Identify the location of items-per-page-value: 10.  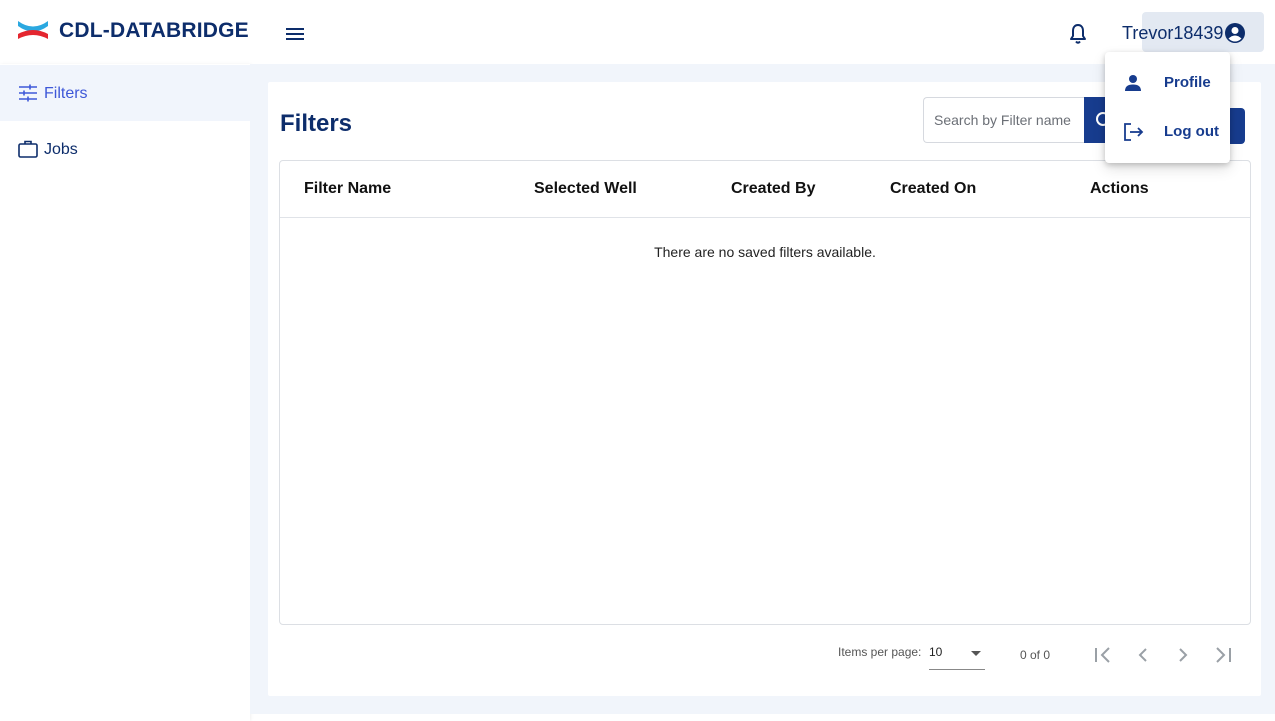
(936, 652).